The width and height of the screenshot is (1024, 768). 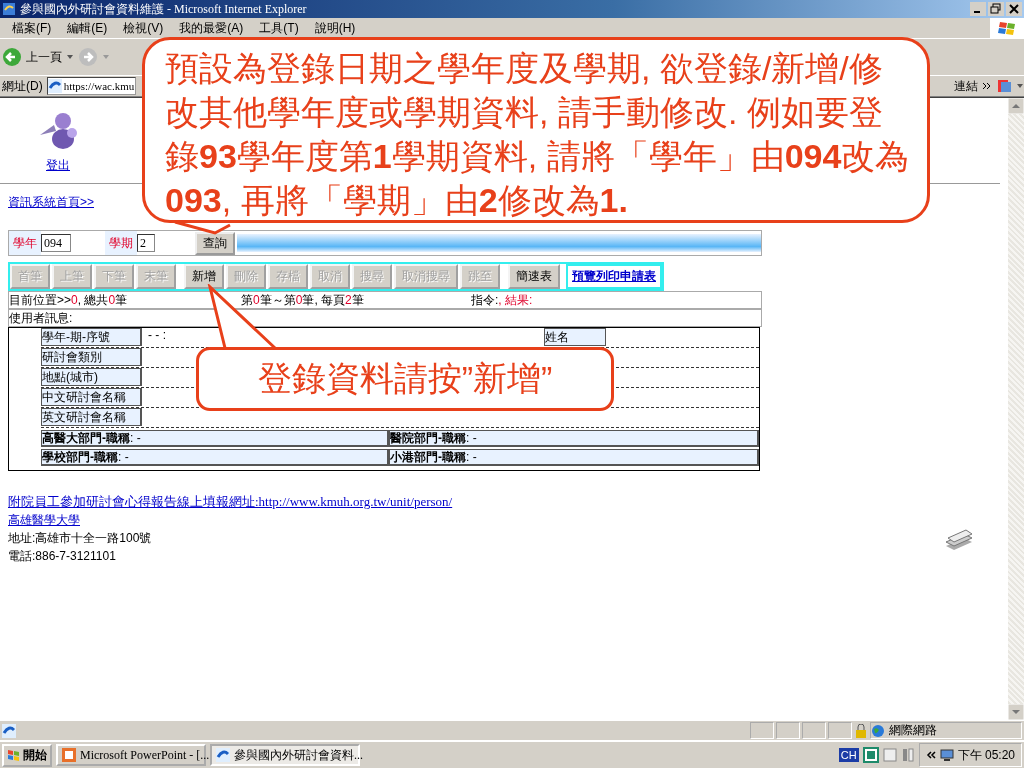 What do you see at coordinates (146, 243) in the screenshot?
I see `term-input: 2` at bounding box center [146, 243].